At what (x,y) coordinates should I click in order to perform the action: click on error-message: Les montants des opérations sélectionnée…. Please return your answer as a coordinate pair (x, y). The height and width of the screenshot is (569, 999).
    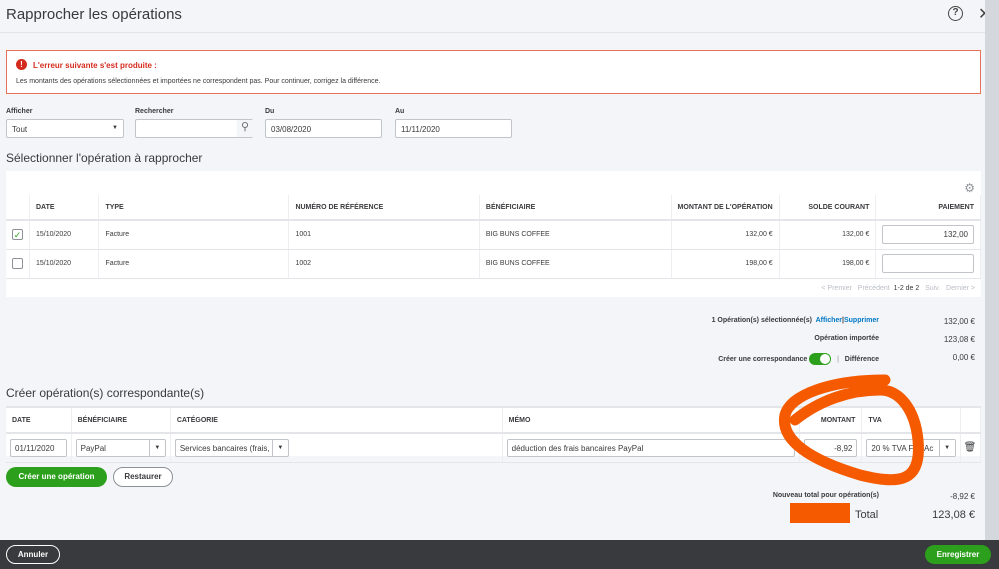
    Looking at the image, I should click on (198, 81).